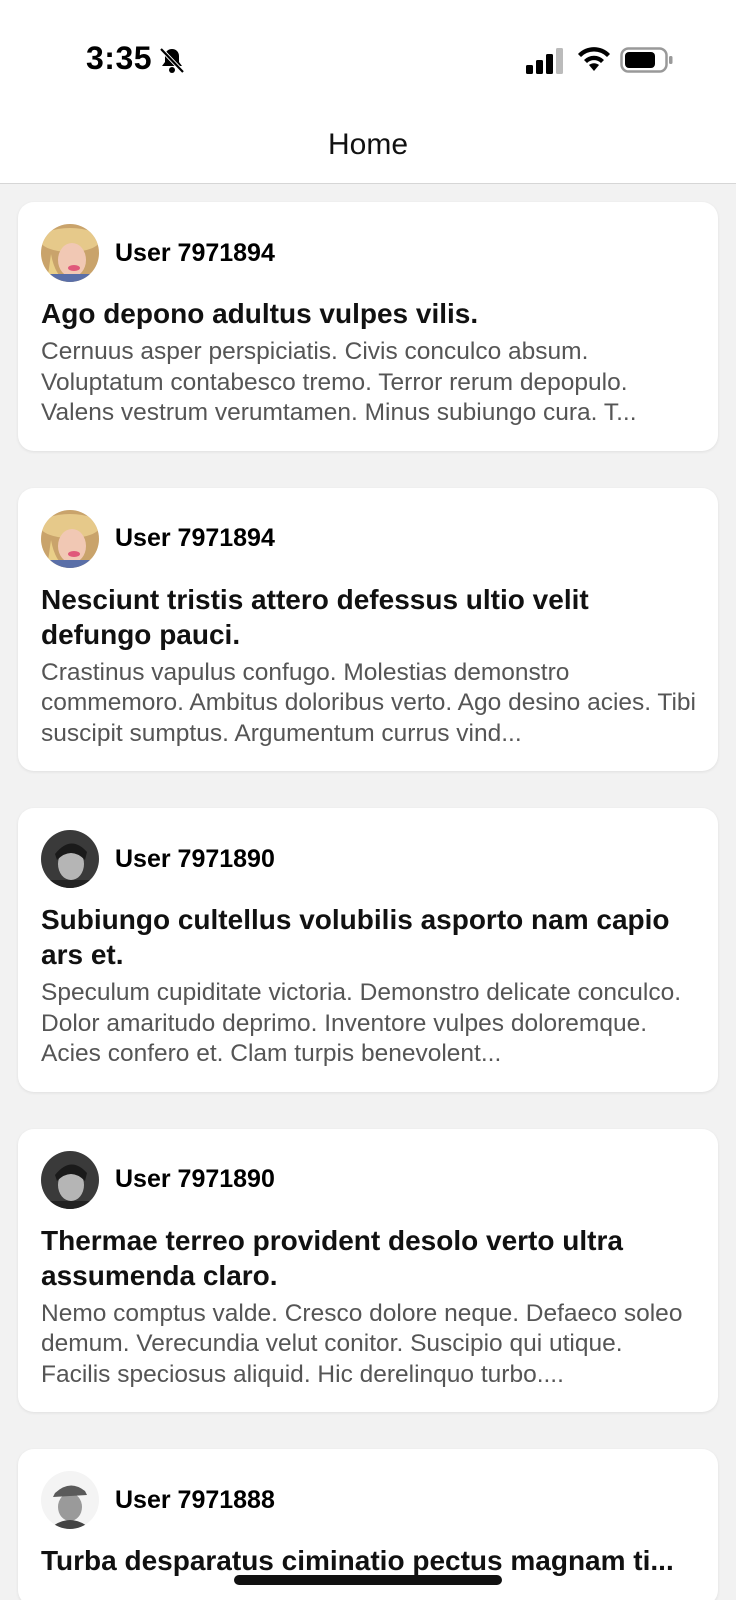 The image size is (736, 1600). What do you see at coordinates (368, 55) in the screenshot?
I see `status-bar: 3:35` at bounding box center [368, 55].